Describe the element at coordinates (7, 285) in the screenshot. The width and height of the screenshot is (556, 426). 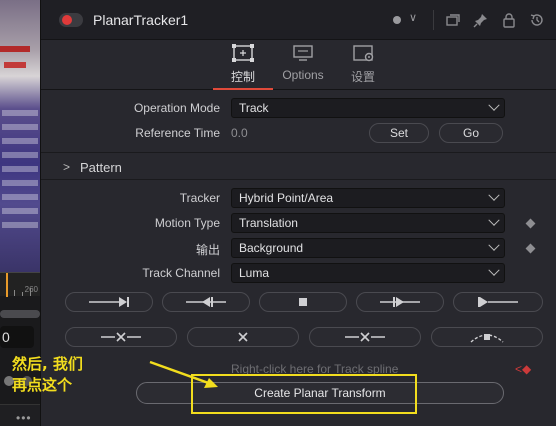
I see `playhead` at that location.